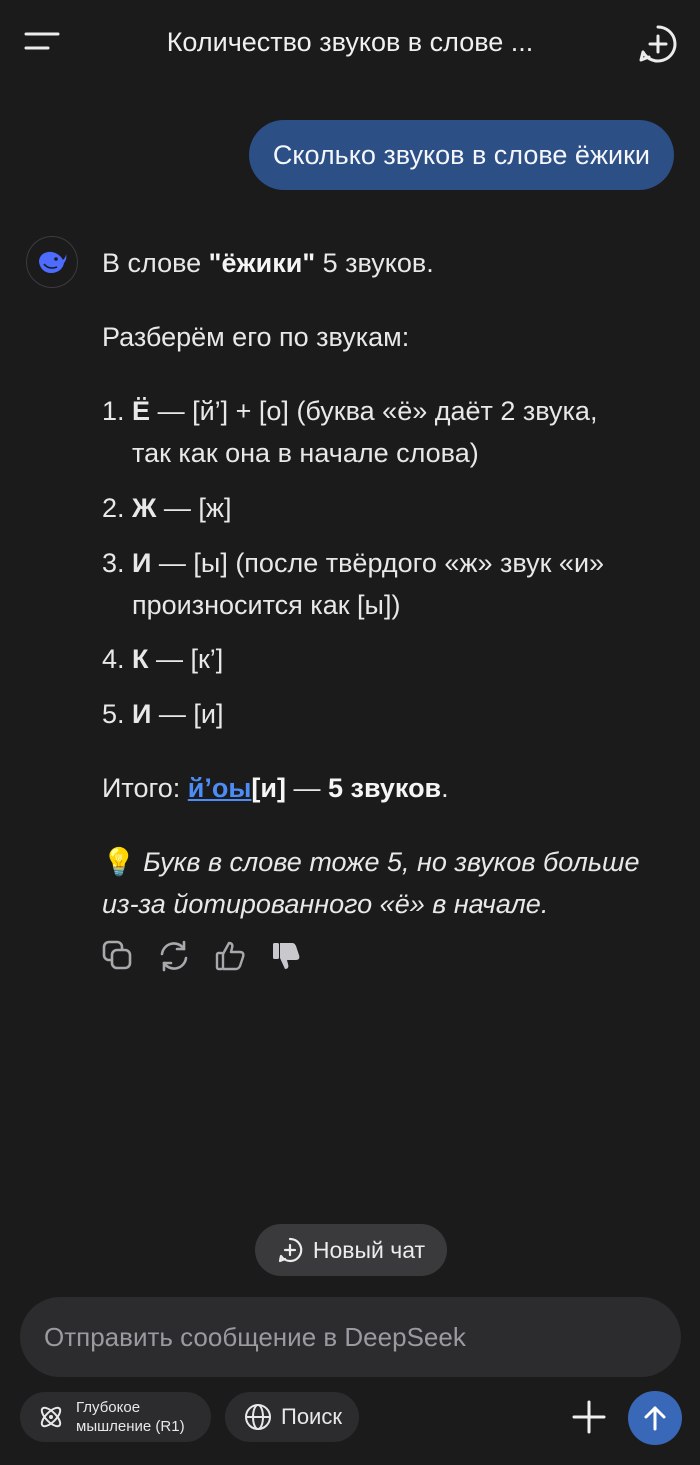 The width and height of the screenshot is (700, 1465). I want to click on list-item: 4. К — [к’], so click(387, 659).